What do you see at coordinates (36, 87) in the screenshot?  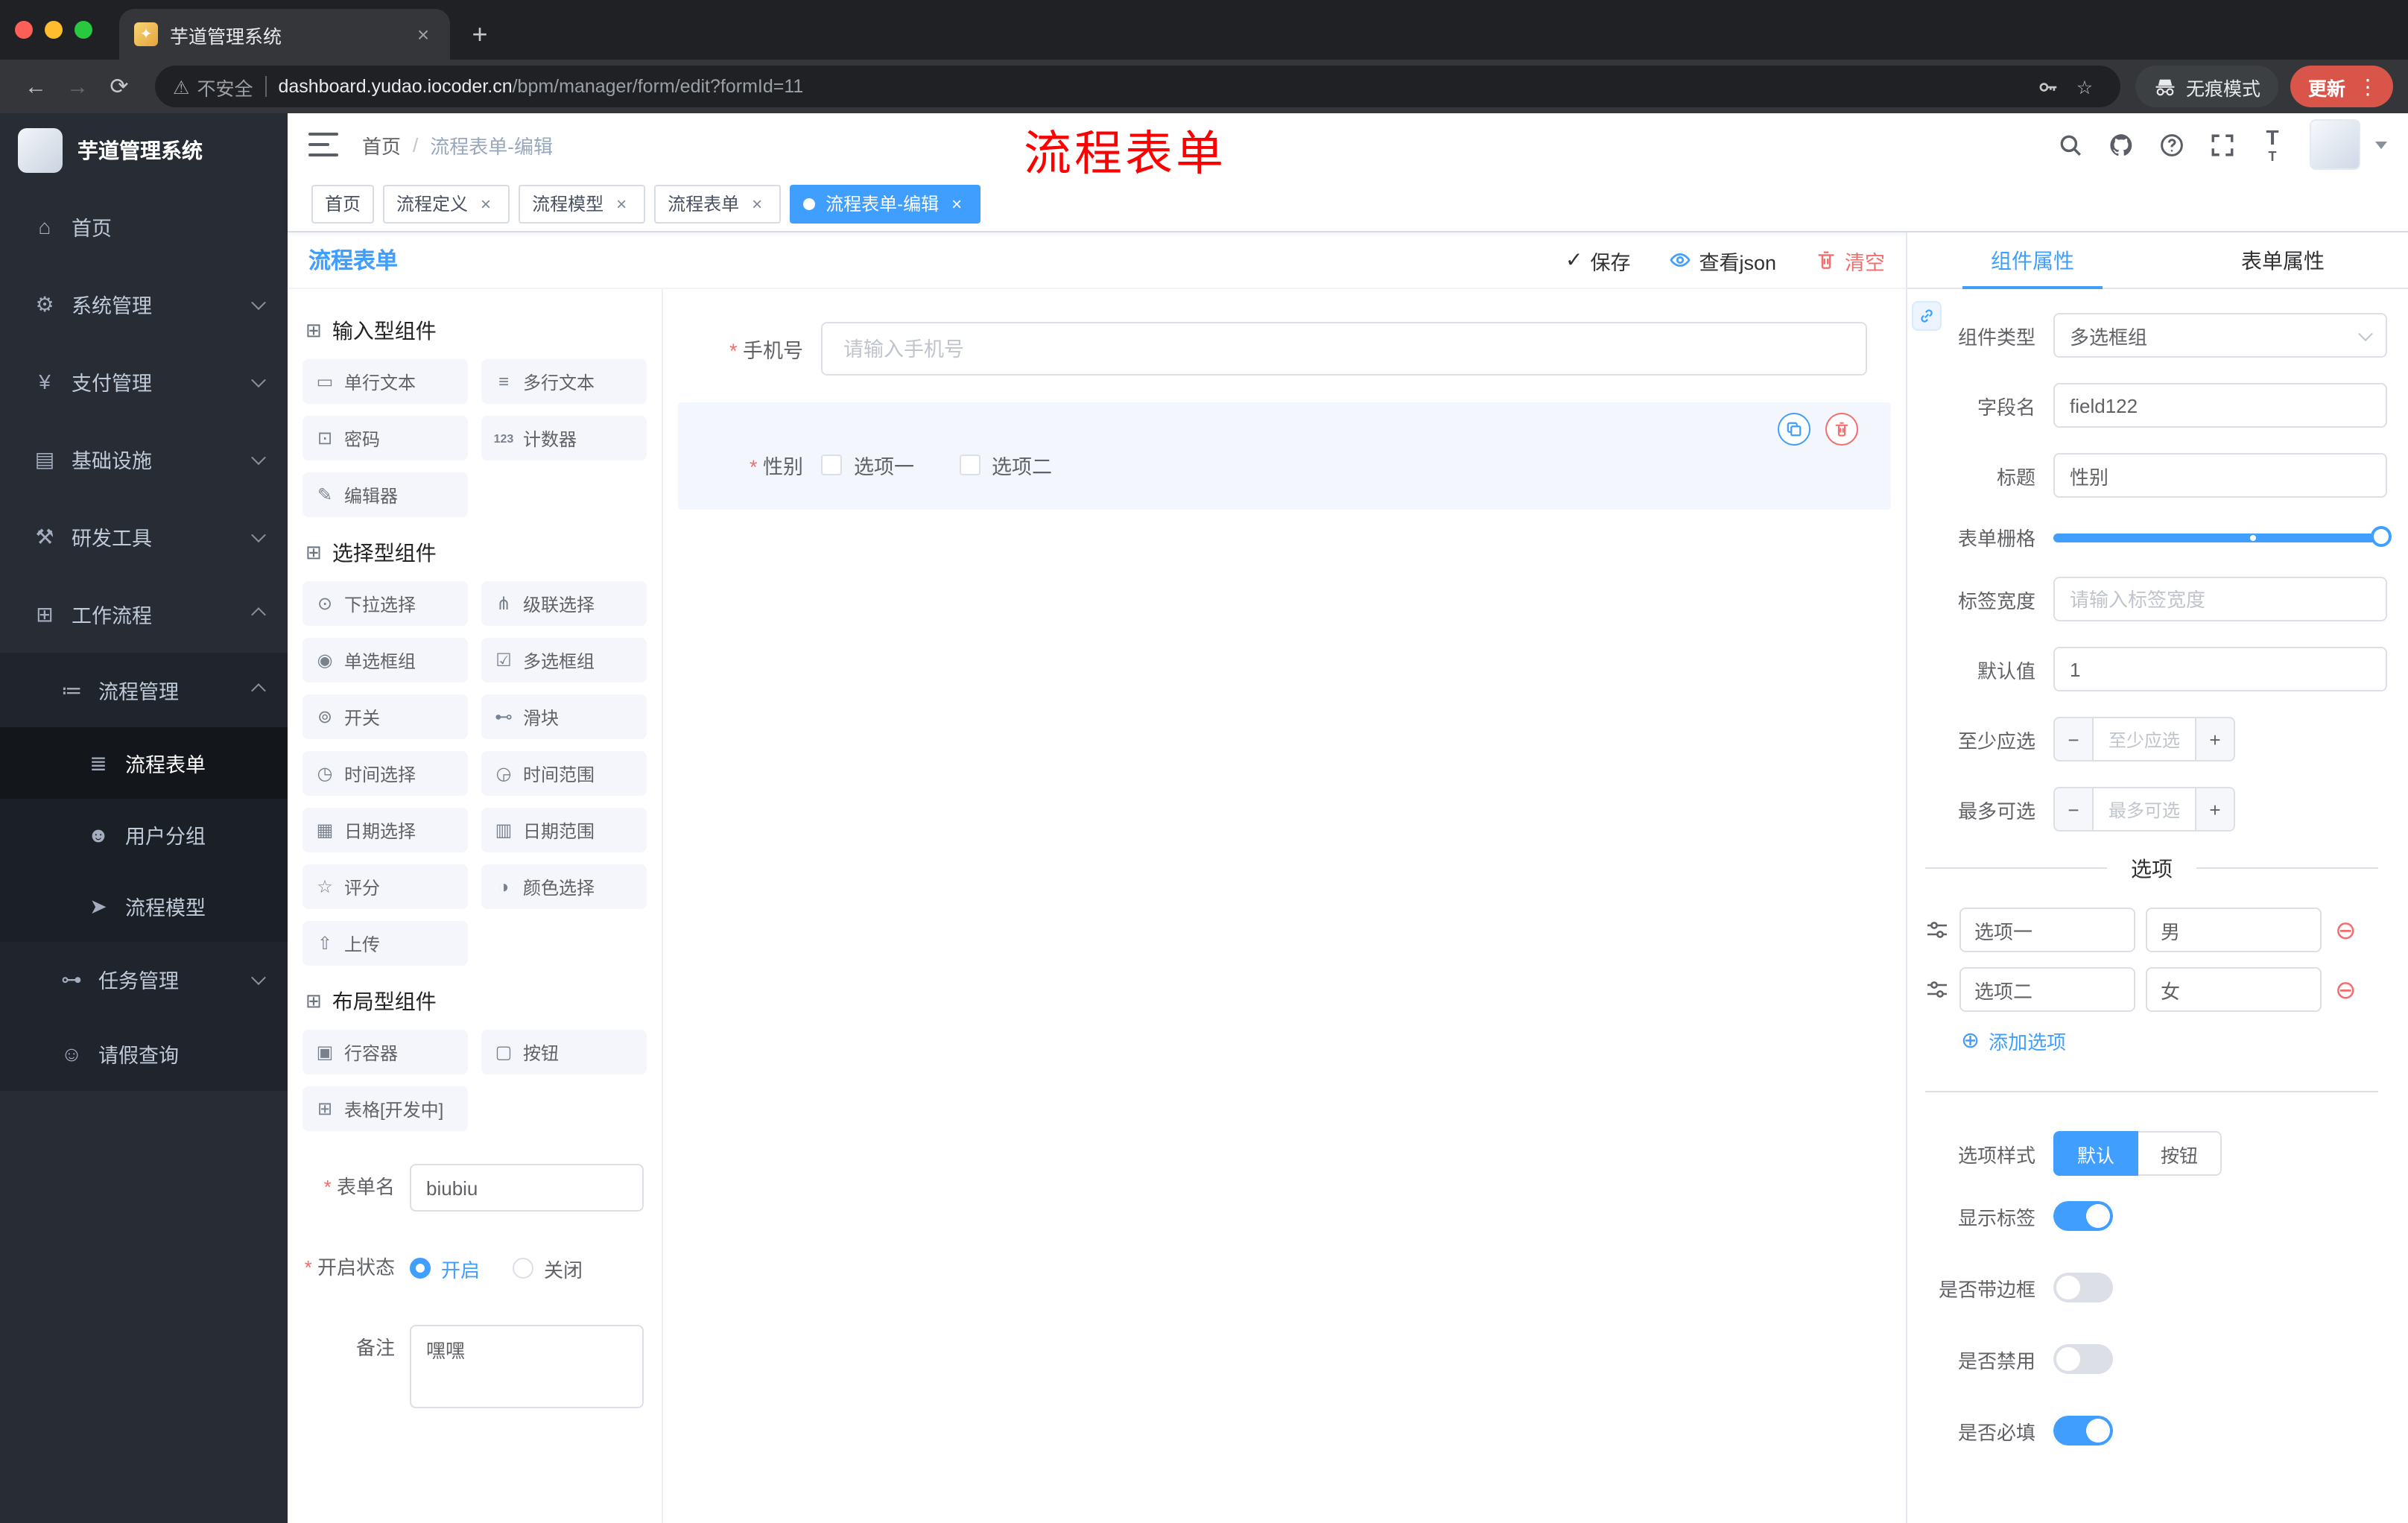 I see `back-button: ←` at bounding box center [36, 87].